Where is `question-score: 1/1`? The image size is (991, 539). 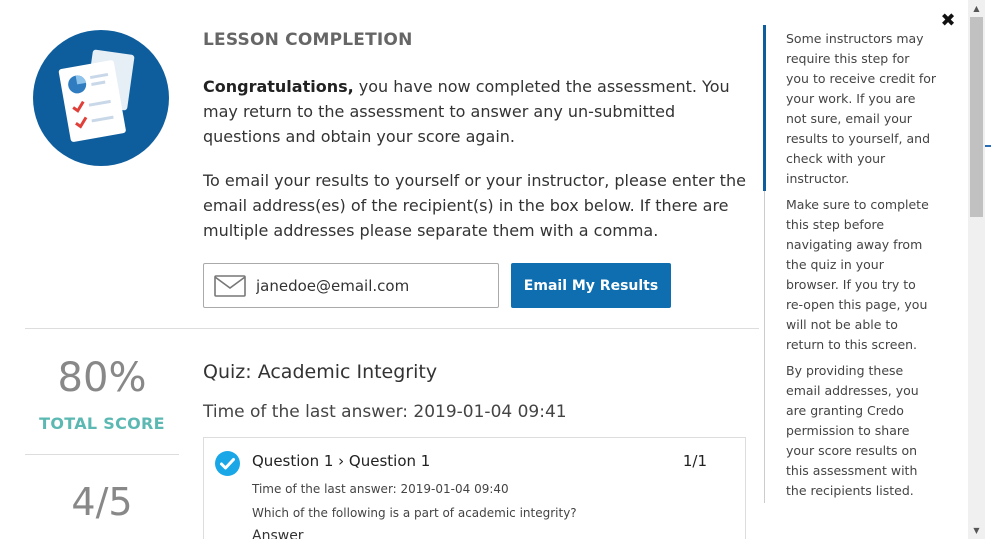
question-score: 1/1 is located at coordinates (694, 461).